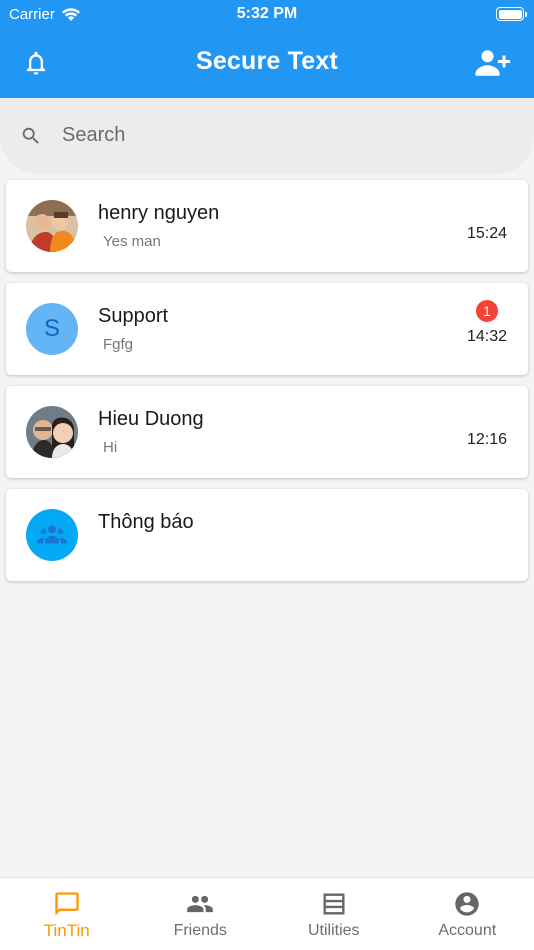 This screenshot has height=950, width=534. What do you see at coordinates (511, 14) in the screenshot?
I see `battery-icon` at bounding box center [511, 14].